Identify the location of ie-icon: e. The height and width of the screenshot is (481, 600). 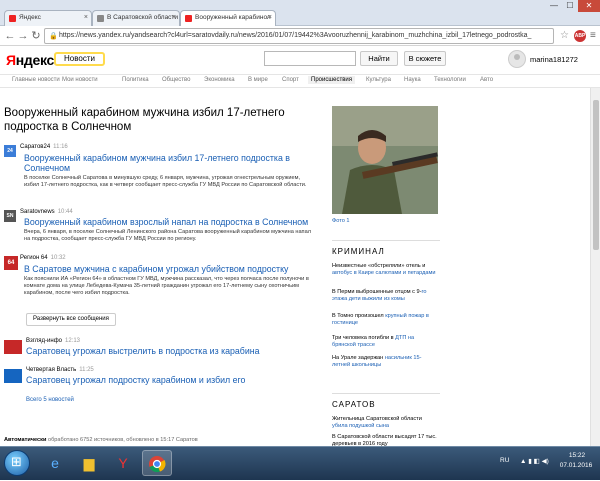
(55, 463).